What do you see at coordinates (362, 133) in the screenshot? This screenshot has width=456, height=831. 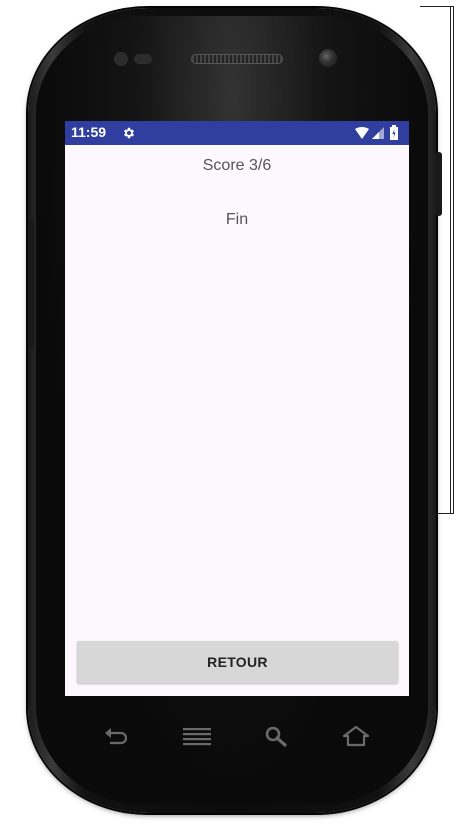 I see `wifi-icon` at bounding box center [362, 133].